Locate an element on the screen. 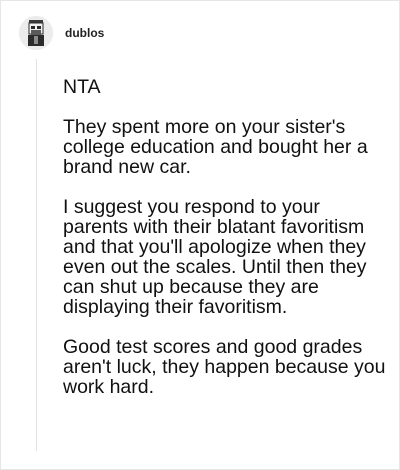 This screenshot has width=400, height=470. comment-header: dublos is located at coordinates (61, 33).